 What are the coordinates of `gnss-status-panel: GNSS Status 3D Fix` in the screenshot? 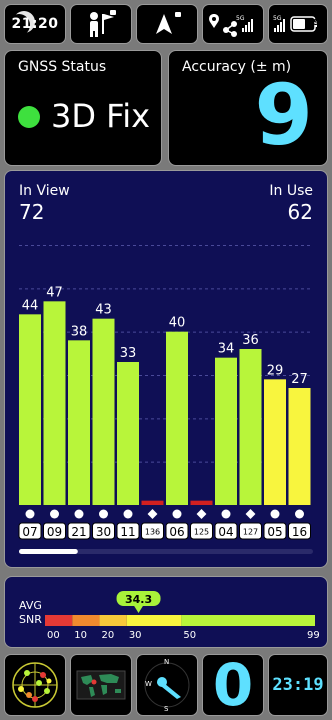 It's located at (83, 108).